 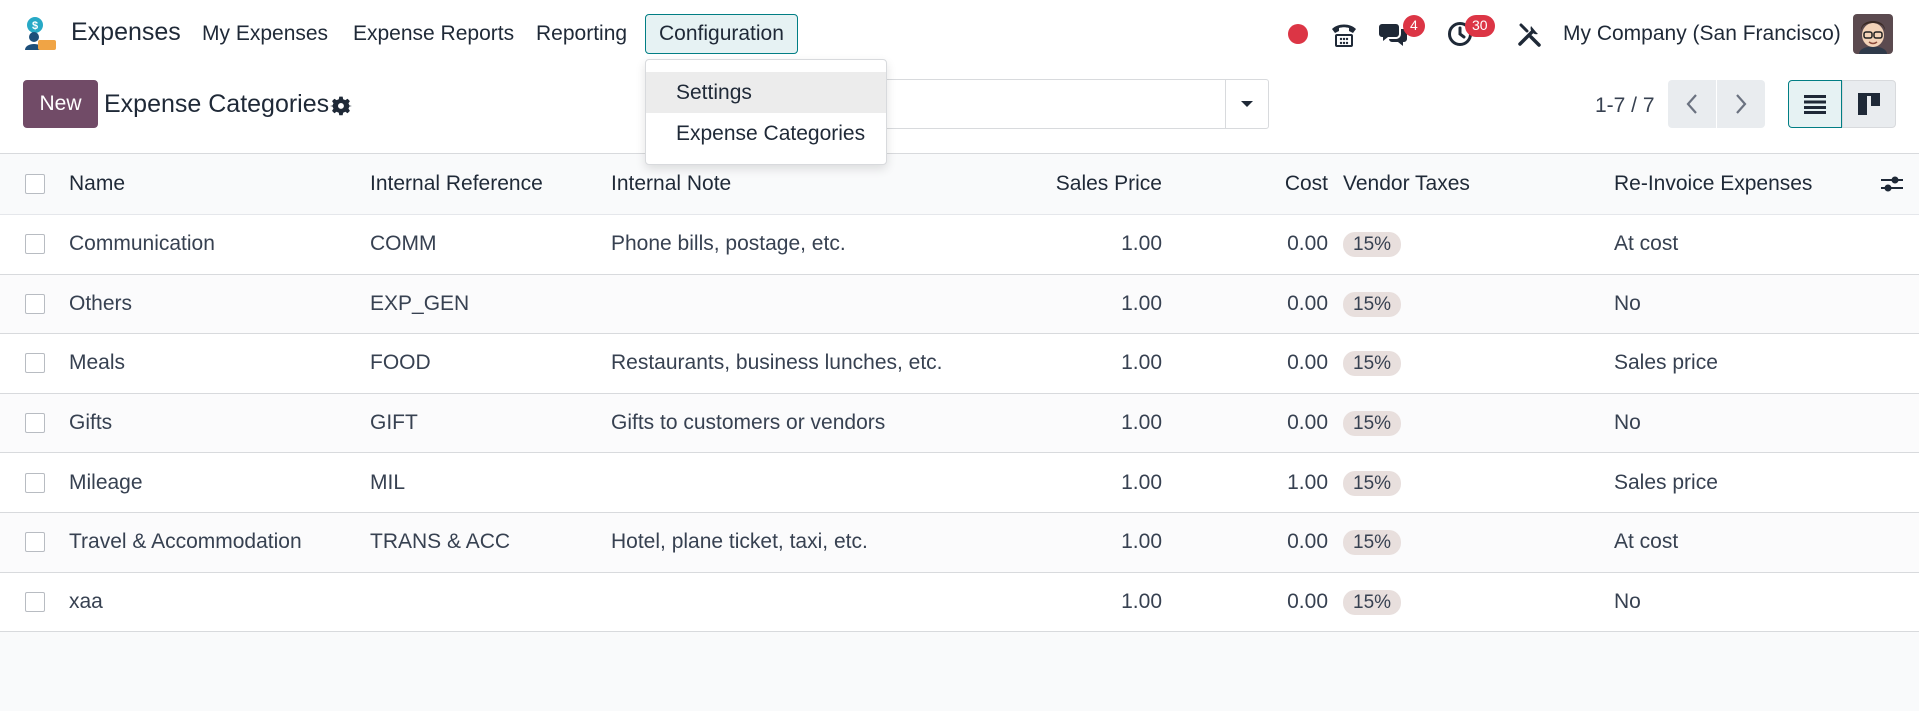 I want to click on optional-columns-sliders-icon, so click(x=1892, y=184).